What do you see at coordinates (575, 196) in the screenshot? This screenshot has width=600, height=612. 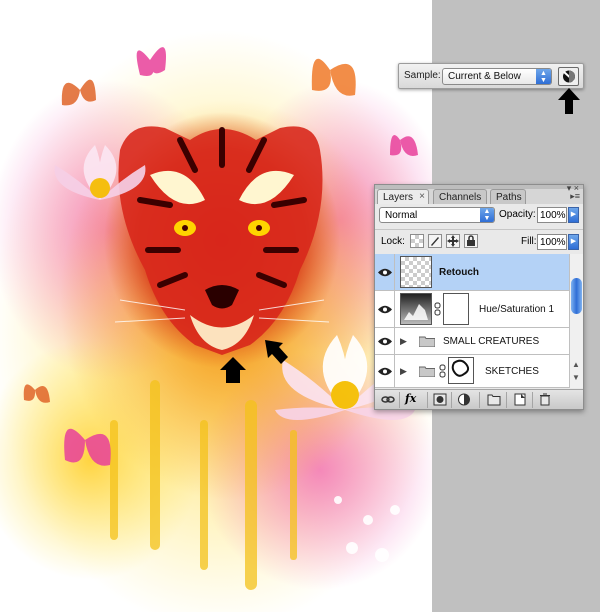 I see `panel-menu-icon: ▸≡` at bounding box center [575, 196].